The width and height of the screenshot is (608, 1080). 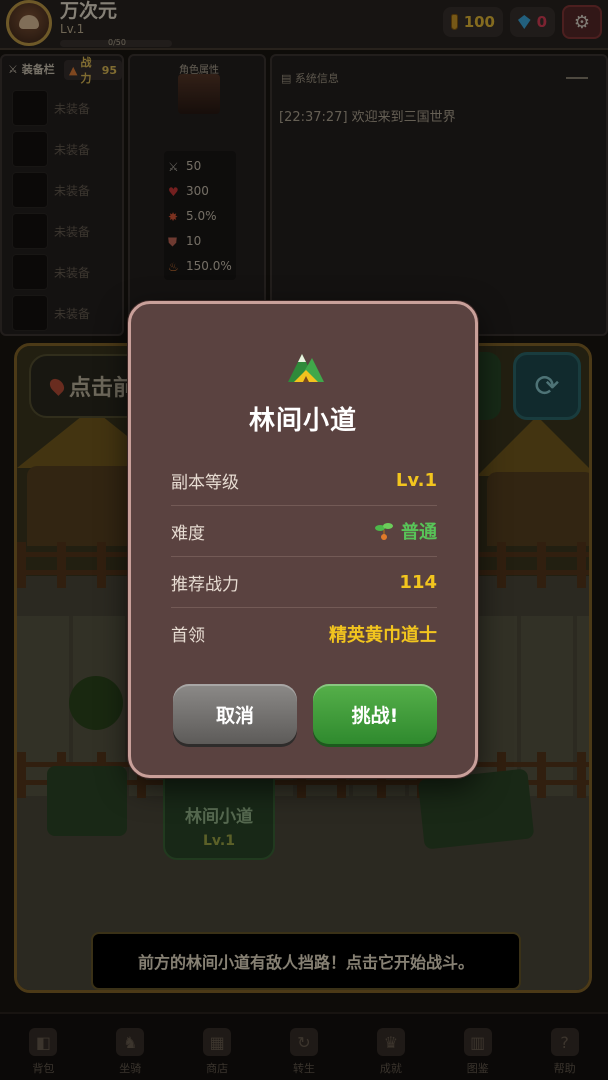 What do you see at coordinates (304, 635) in the screenshot?
I see `row-boss: 首领 精英黄巾道士` at bounding box center [304, 635].